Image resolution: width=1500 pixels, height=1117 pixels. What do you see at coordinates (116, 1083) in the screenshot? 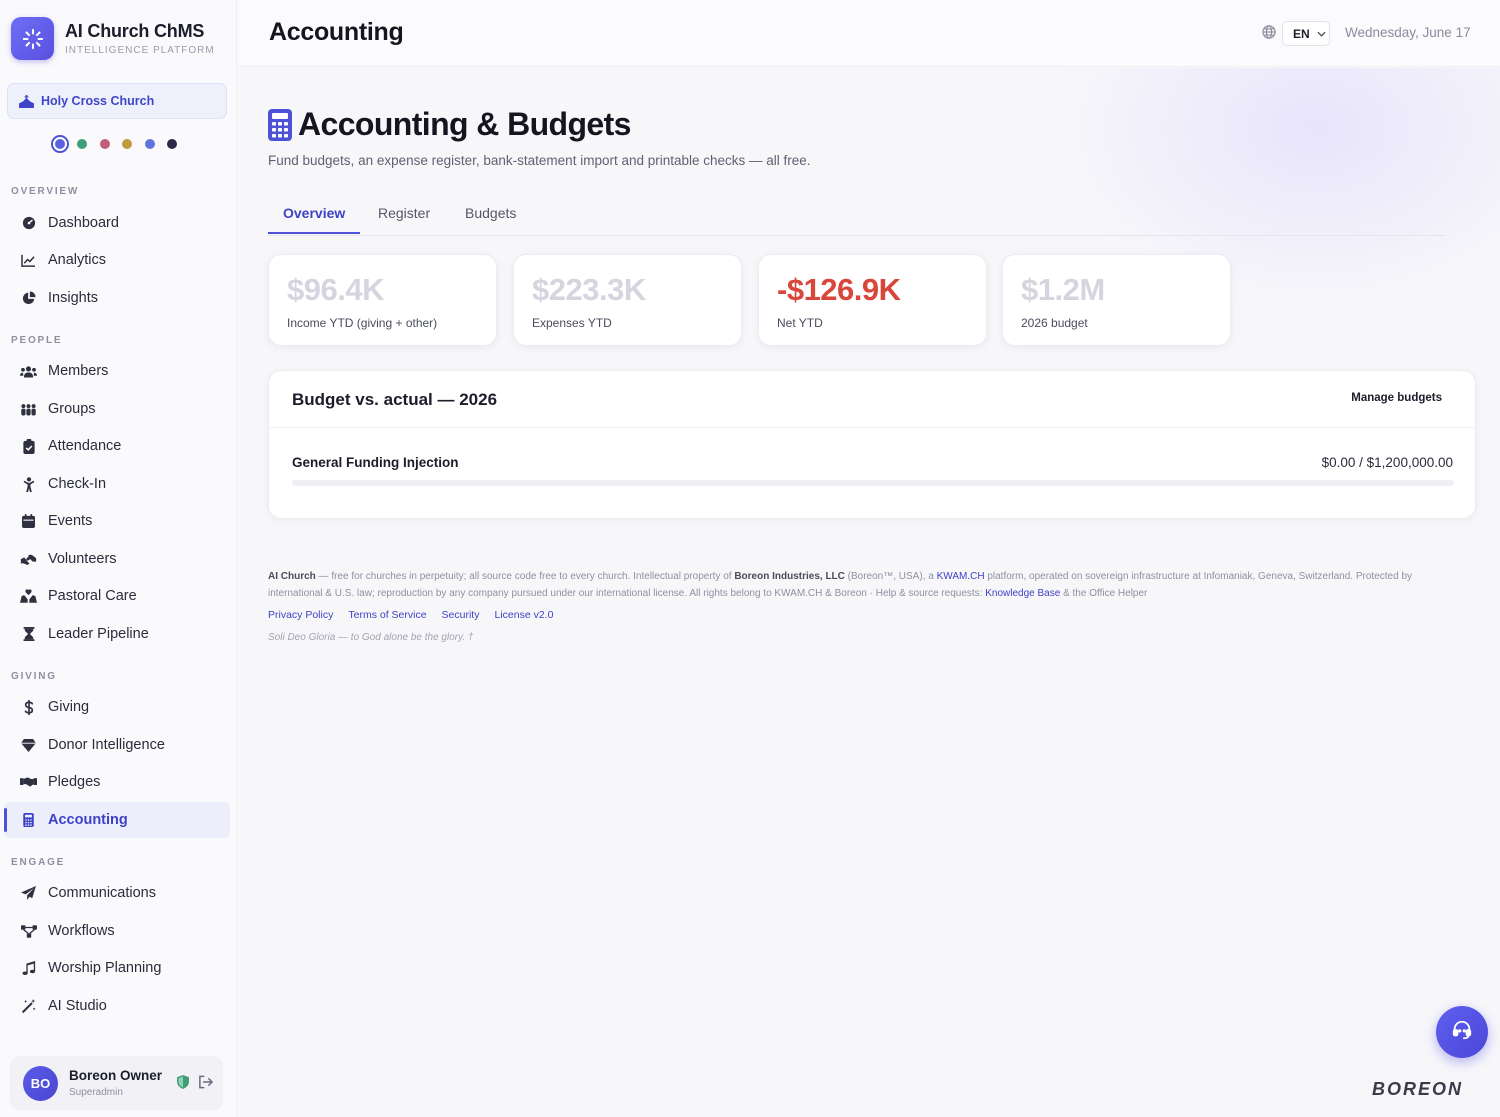
I see `user-card: BO Boreon Owner Superadmin` at bounding box center [116, 1083].